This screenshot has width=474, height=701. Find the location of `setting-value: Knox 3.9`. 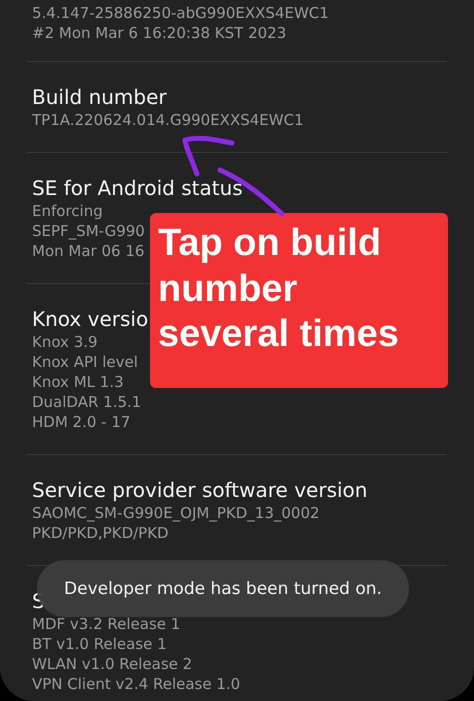

setting-value: Knox 3.9 is located at coordinates (65, 342).